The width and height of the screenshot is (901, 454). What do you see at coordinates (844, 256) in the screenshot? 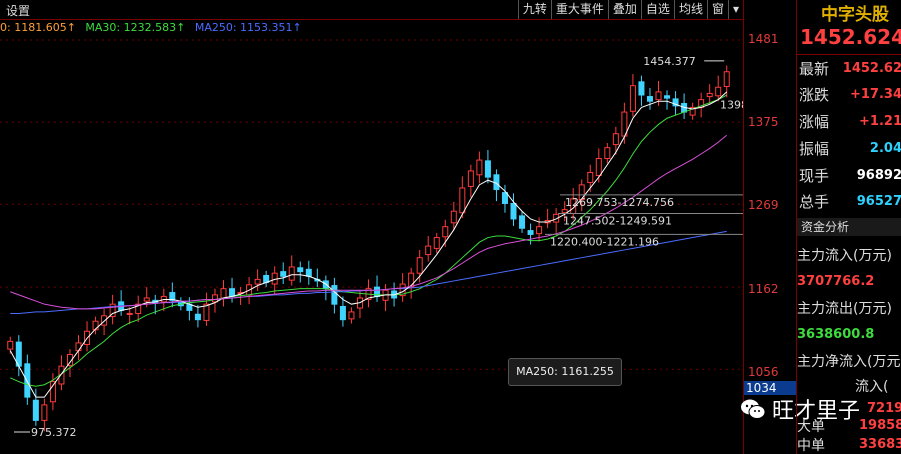
I see `main-inflow-label: 主力流入(万元)` at bounding box center [844, 256].